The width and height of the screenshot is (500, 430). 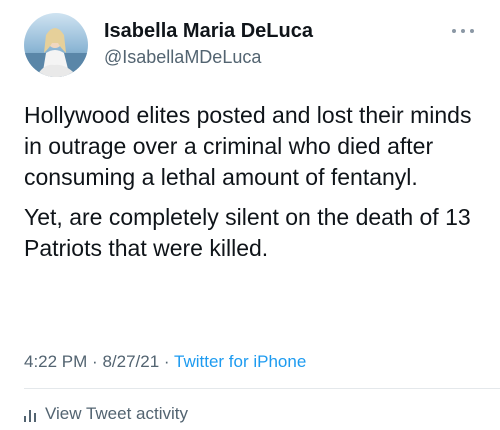 I want to click on user-handle: @IsabellaMDeLuca, so click(x=208, y=57).